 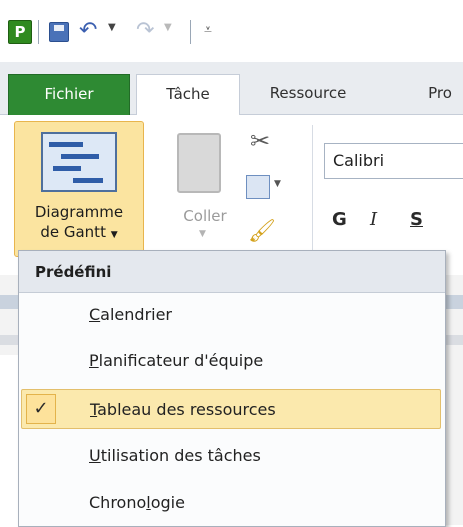 What do you see at coordinates (277, 184) in the screenshot?
I see `copy-dropdown-icon: ▼` at bounding box center [277, 184].